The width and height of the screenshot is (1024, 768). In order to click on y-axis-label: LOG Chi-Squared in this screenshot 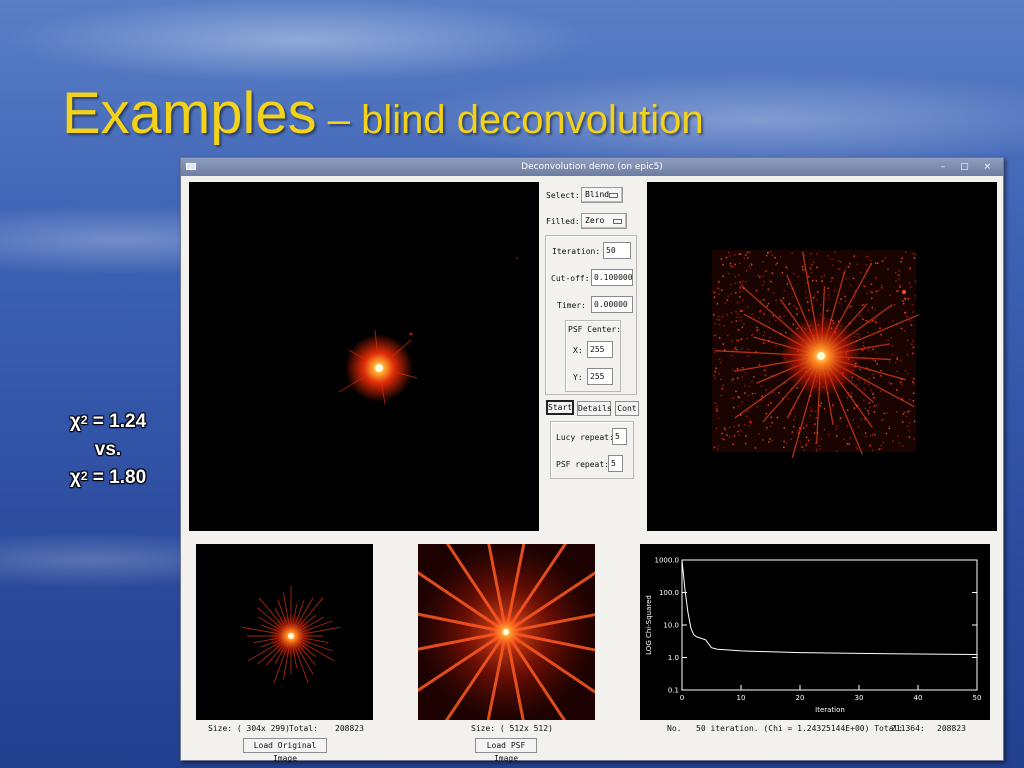, I will do `click(649, 625)`.